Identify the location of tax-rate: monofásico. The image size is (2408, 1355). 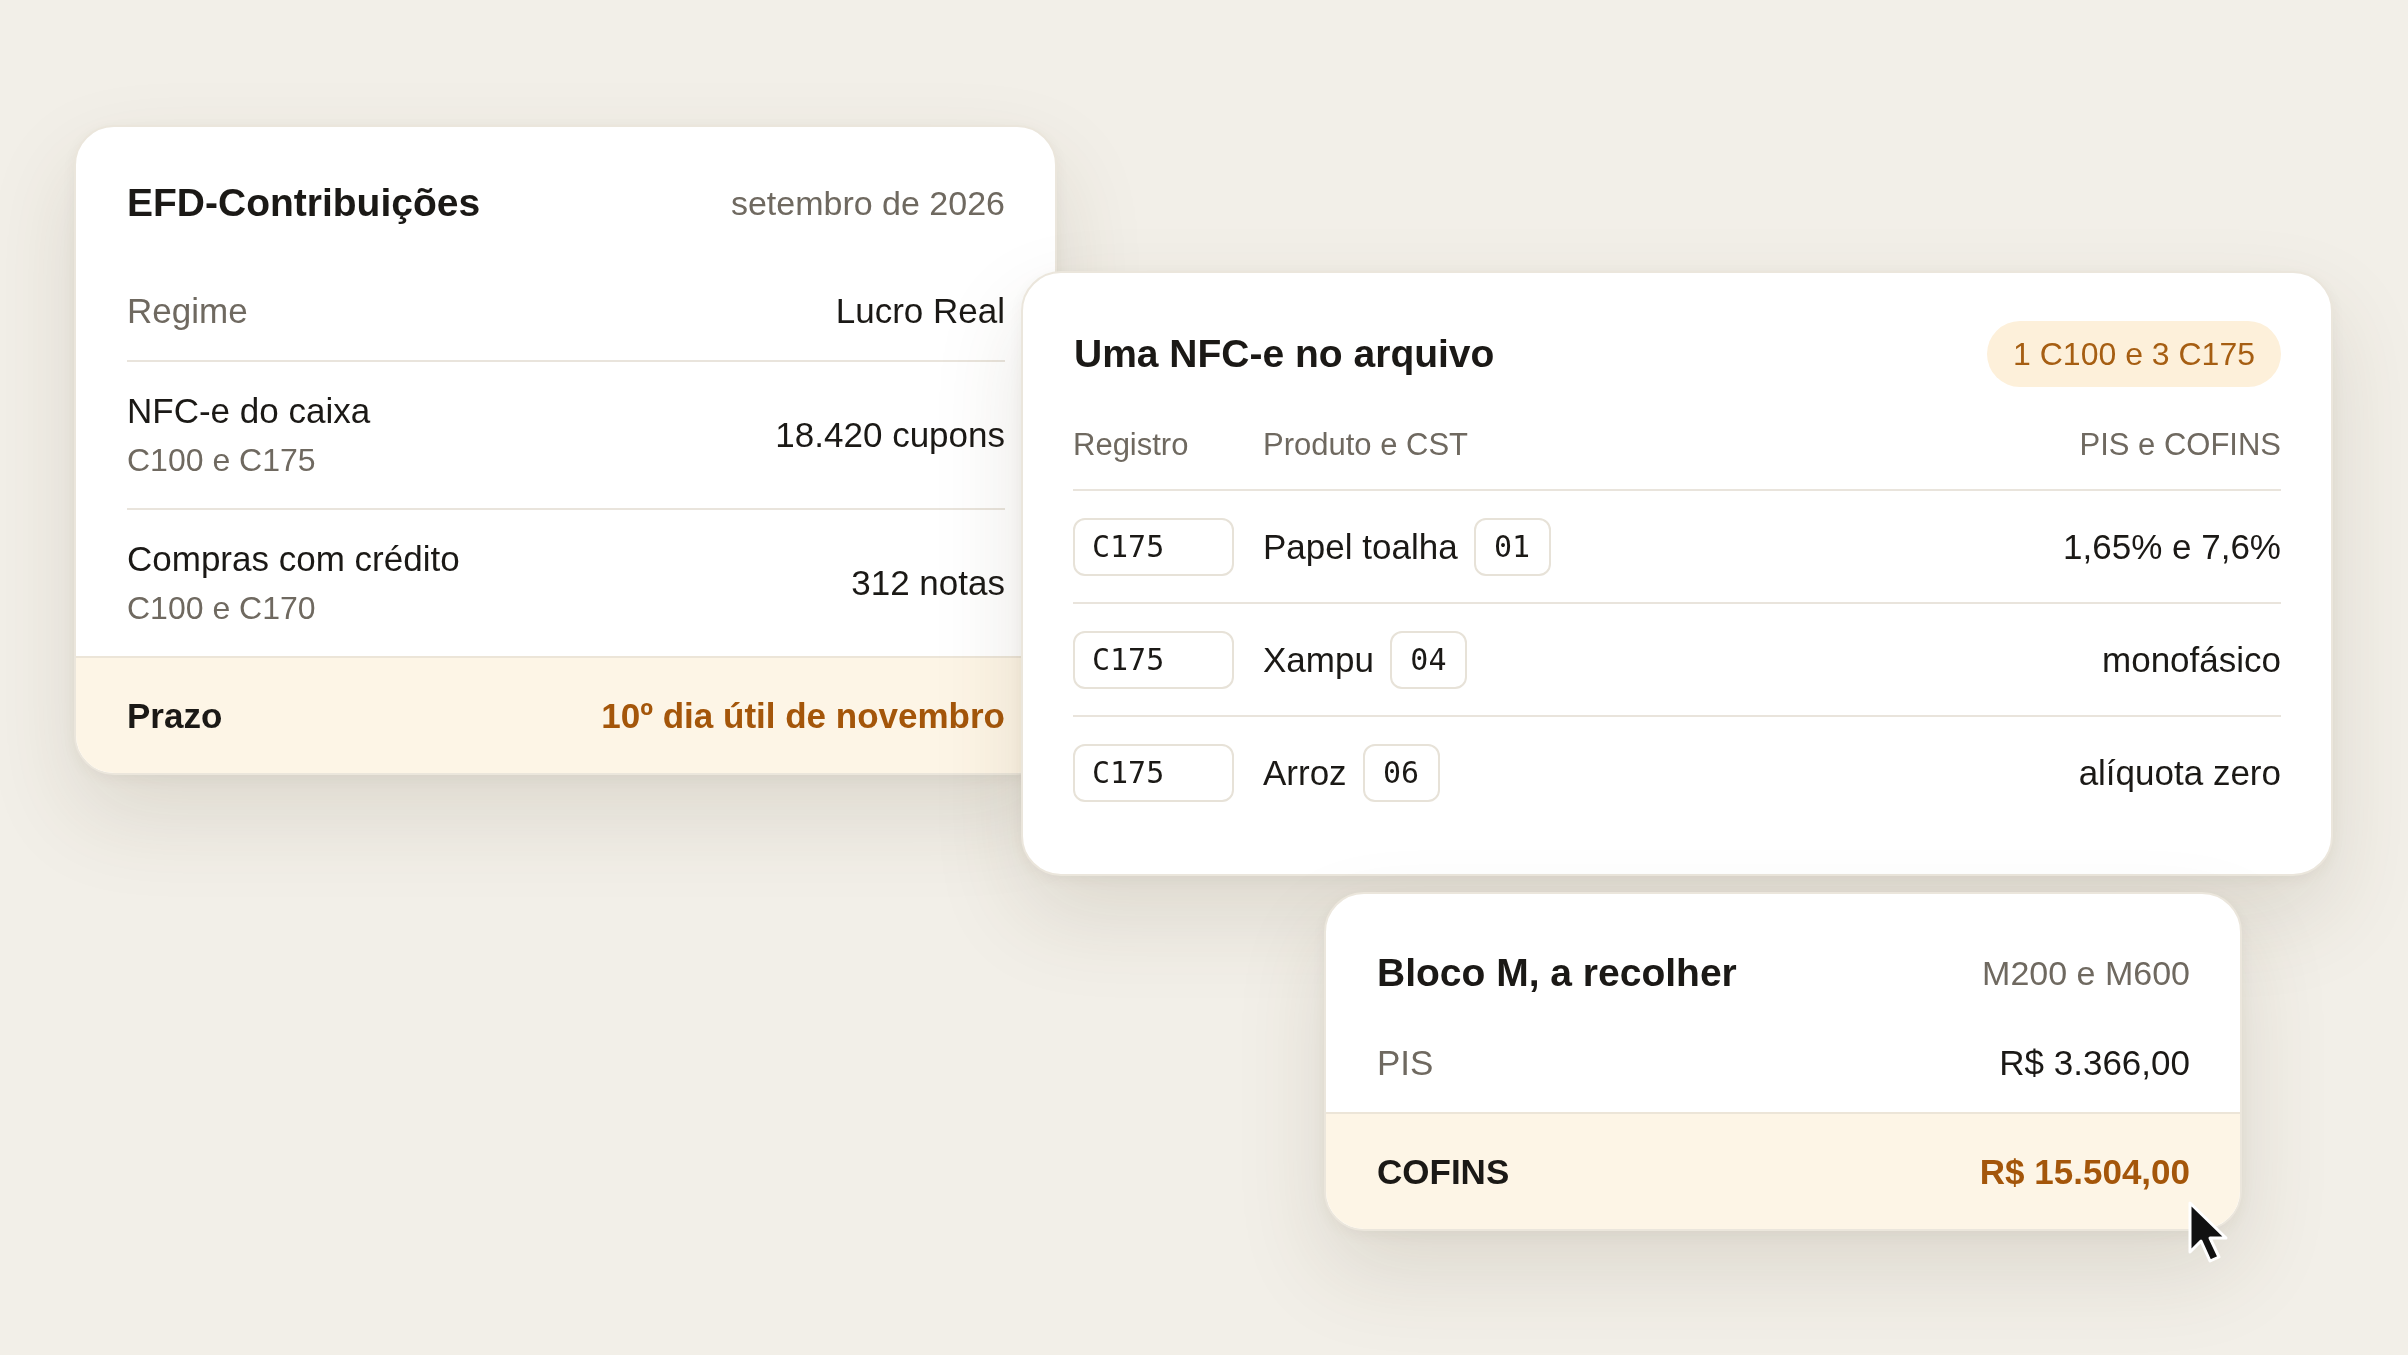
(2191, 659).